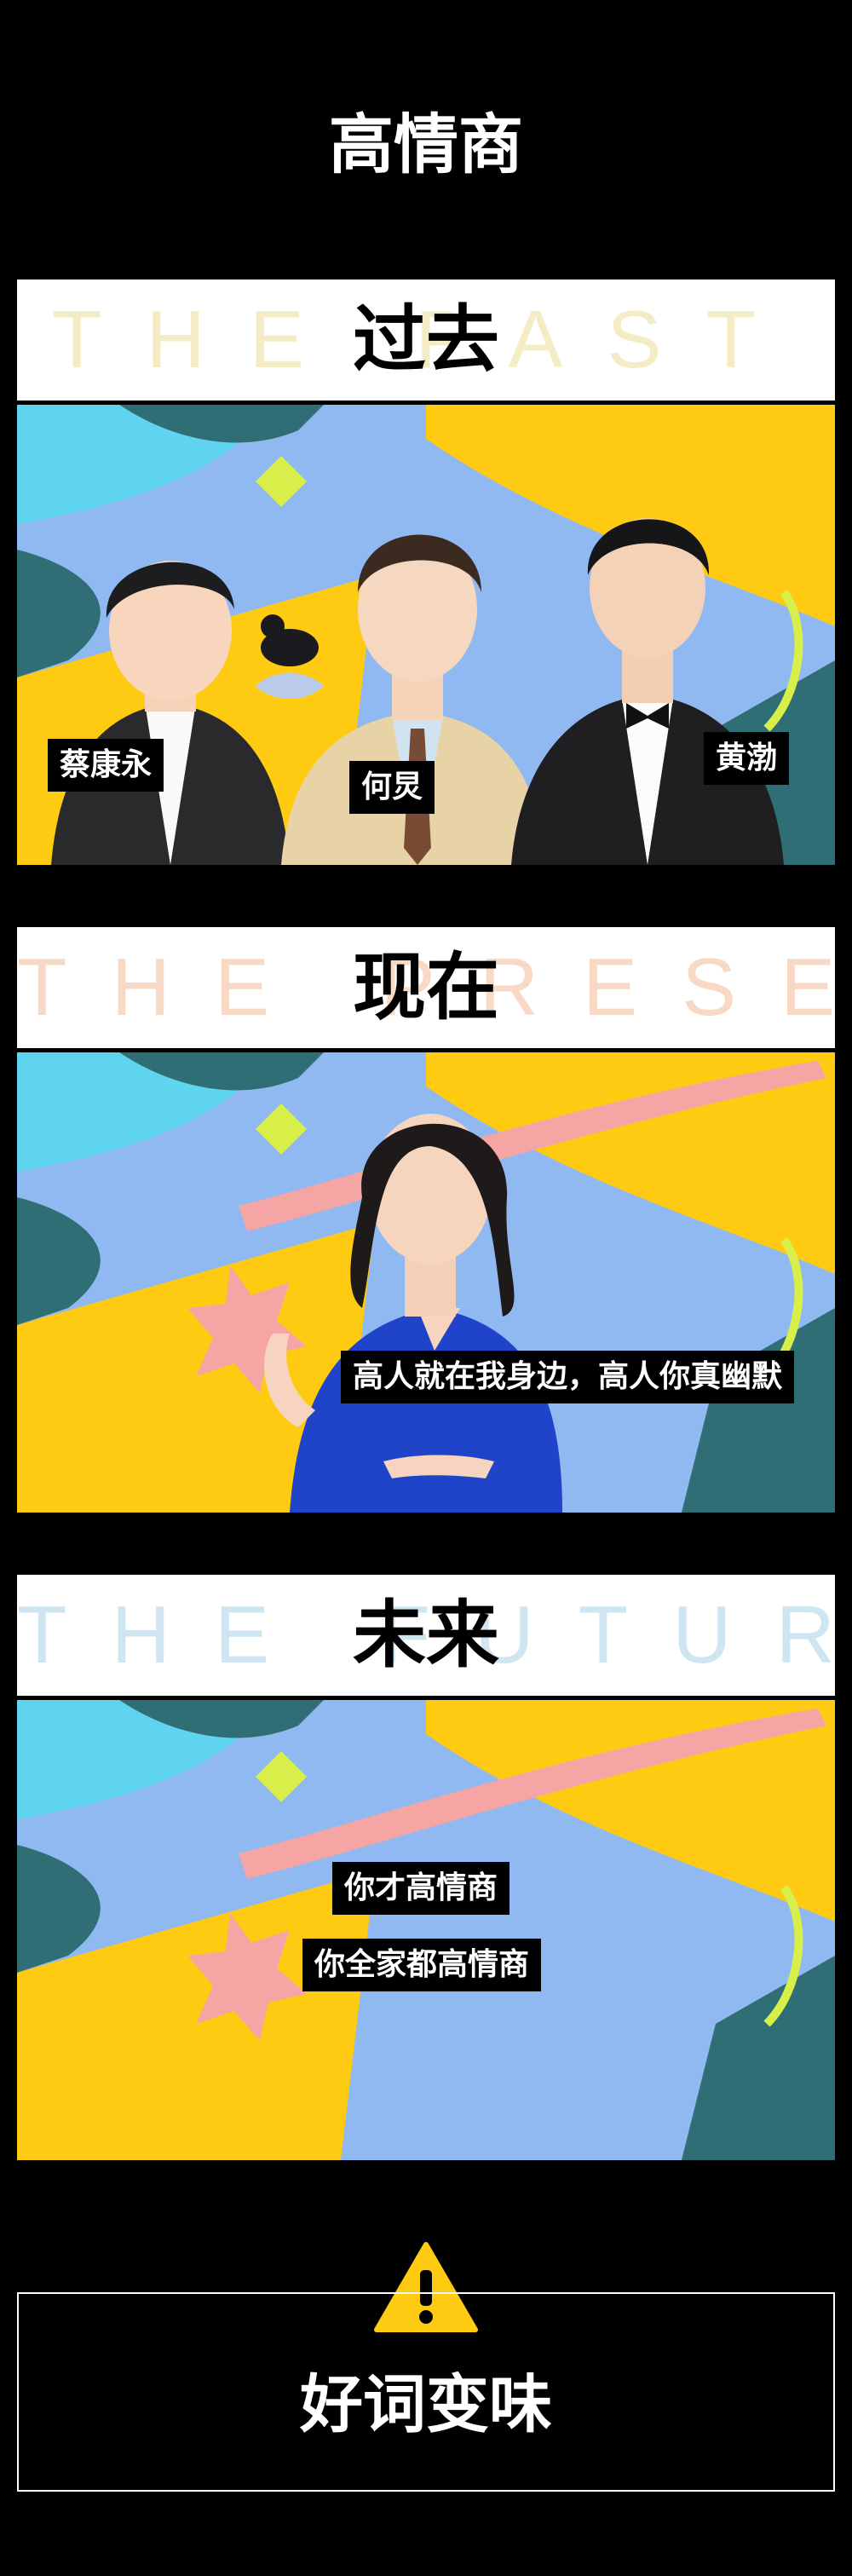 The image size is (852, 2576). I want to click on section-future-banner: THE FUTURE 未来, so click(426, 1635).